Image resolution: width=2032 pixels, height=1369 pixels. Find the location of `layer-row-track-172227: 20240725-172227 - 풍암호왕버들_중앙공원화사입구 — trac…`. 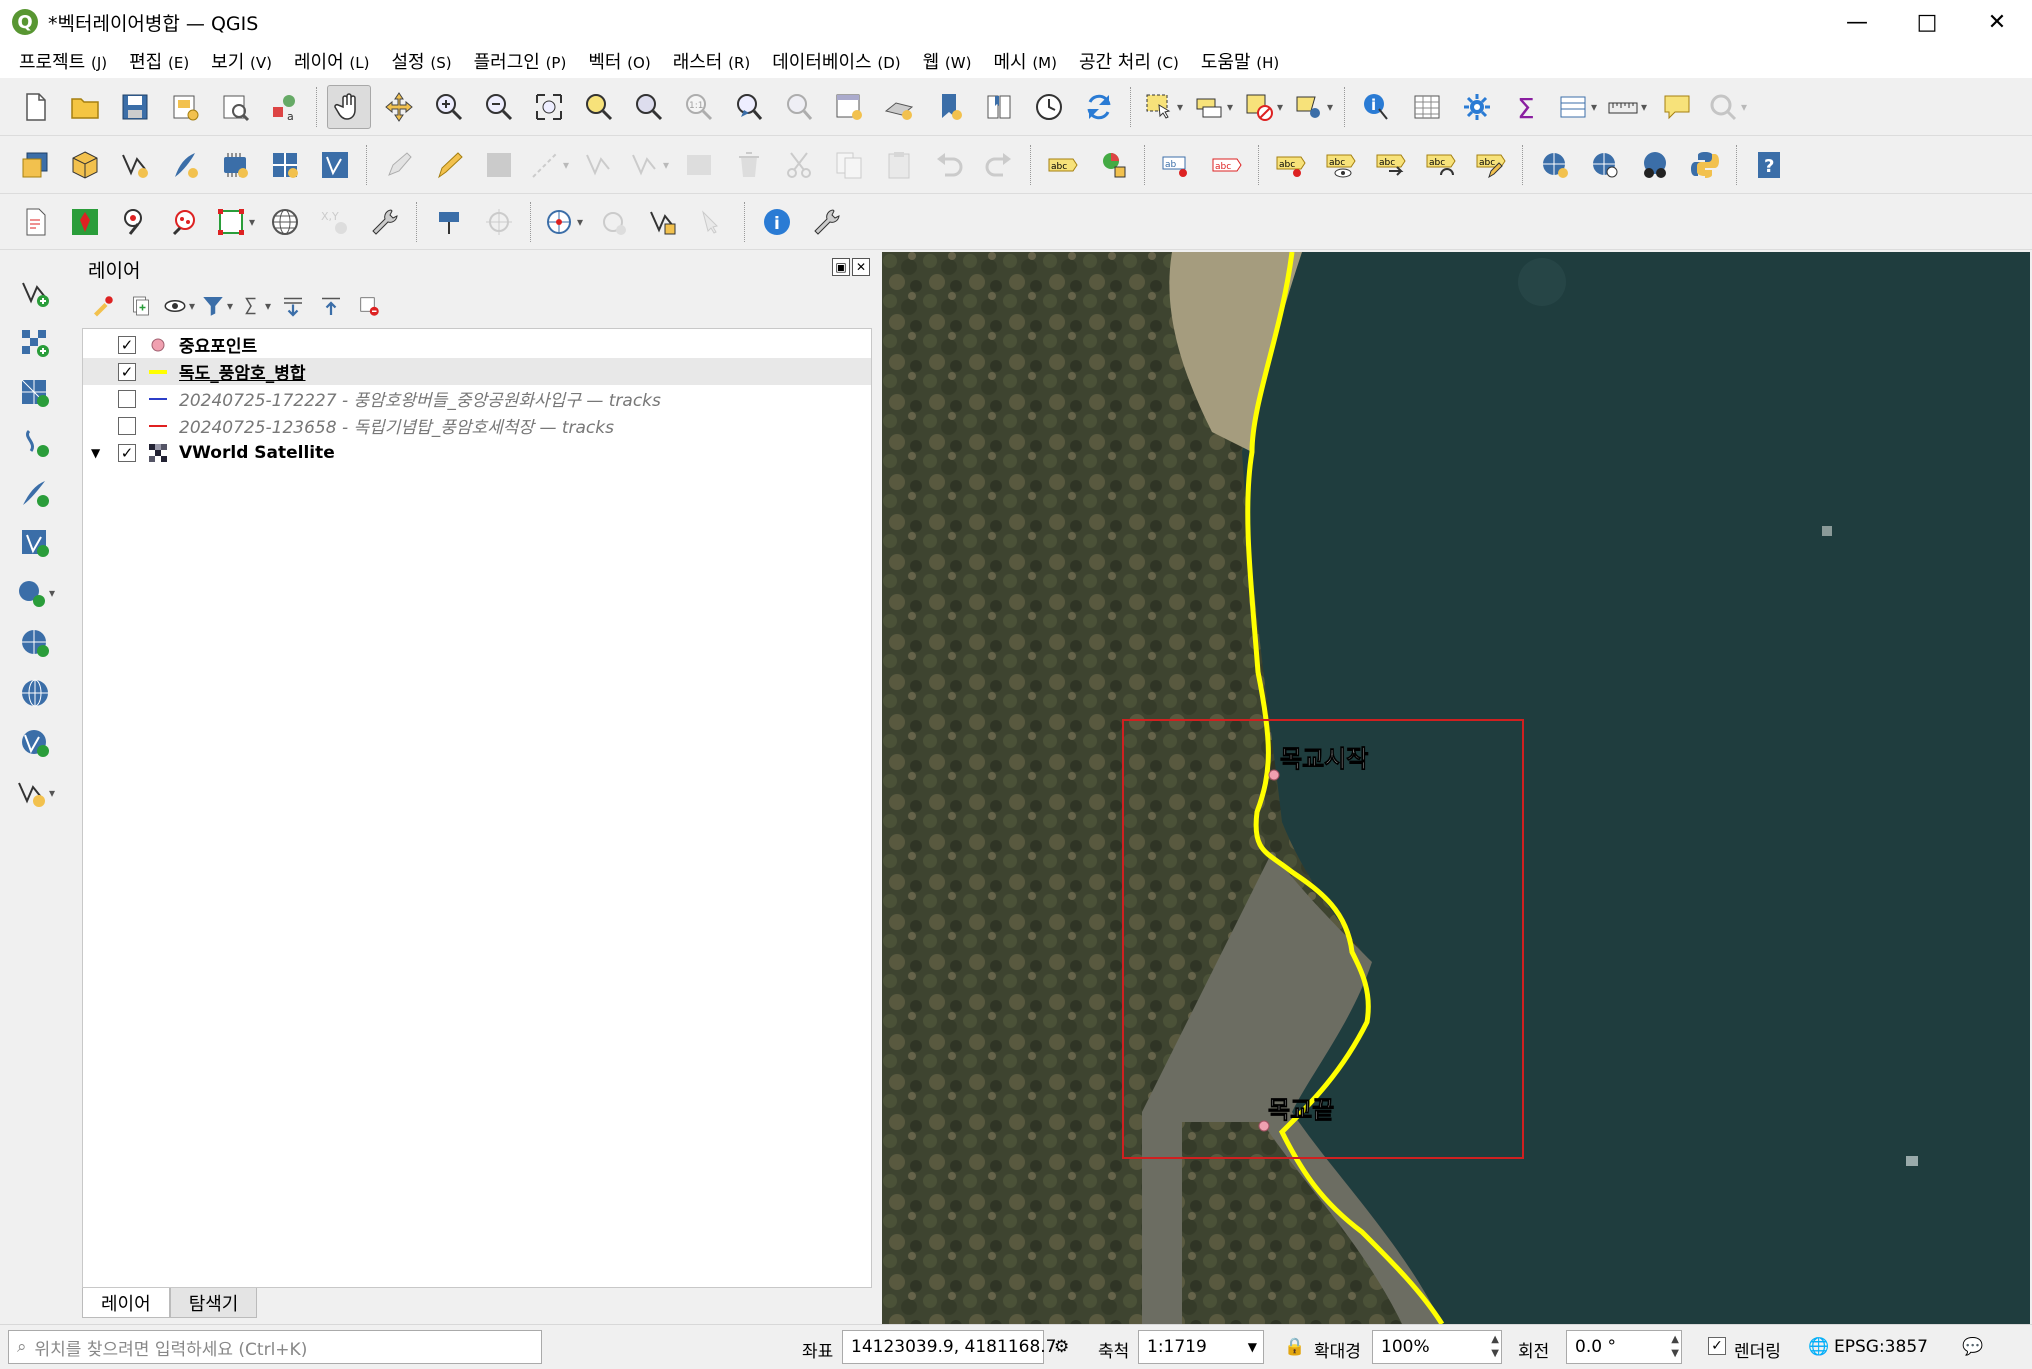

layer-row-track-172227: 20240725-172227 - 풍암호왕버들_중앙공원화사입구 — trac… is located at coordinates (477, 398).